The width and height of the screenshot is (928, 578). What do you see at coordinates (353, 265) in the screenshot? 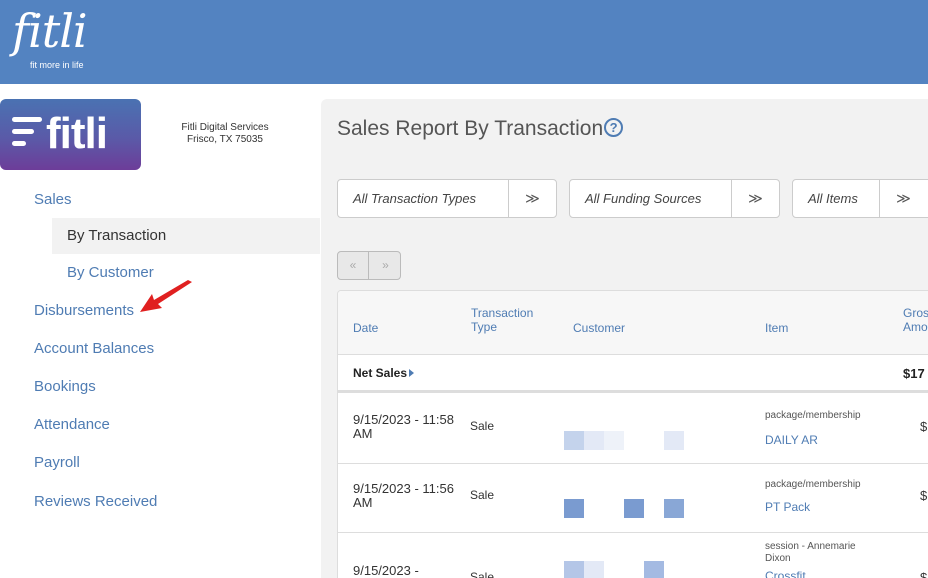
I see `prev-page-button: «` at bounding box center [353, 265].